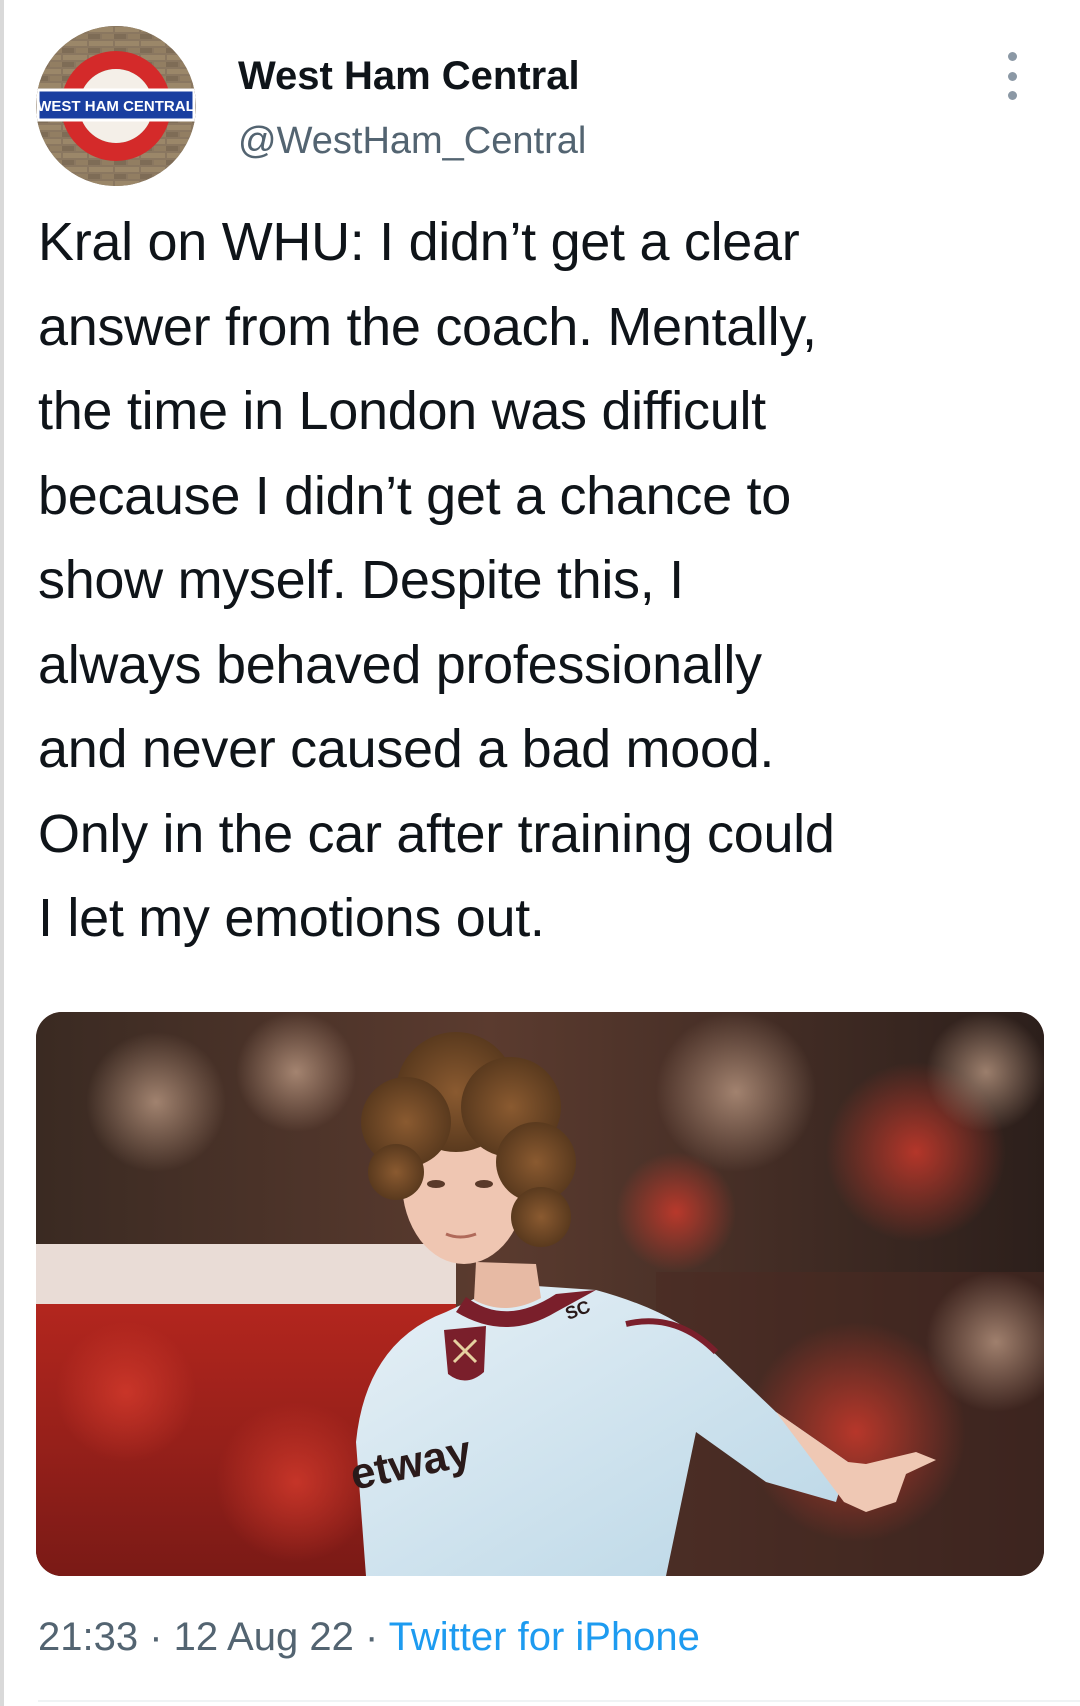  I want to click on more-vertical-icon, so click(1012, 76).